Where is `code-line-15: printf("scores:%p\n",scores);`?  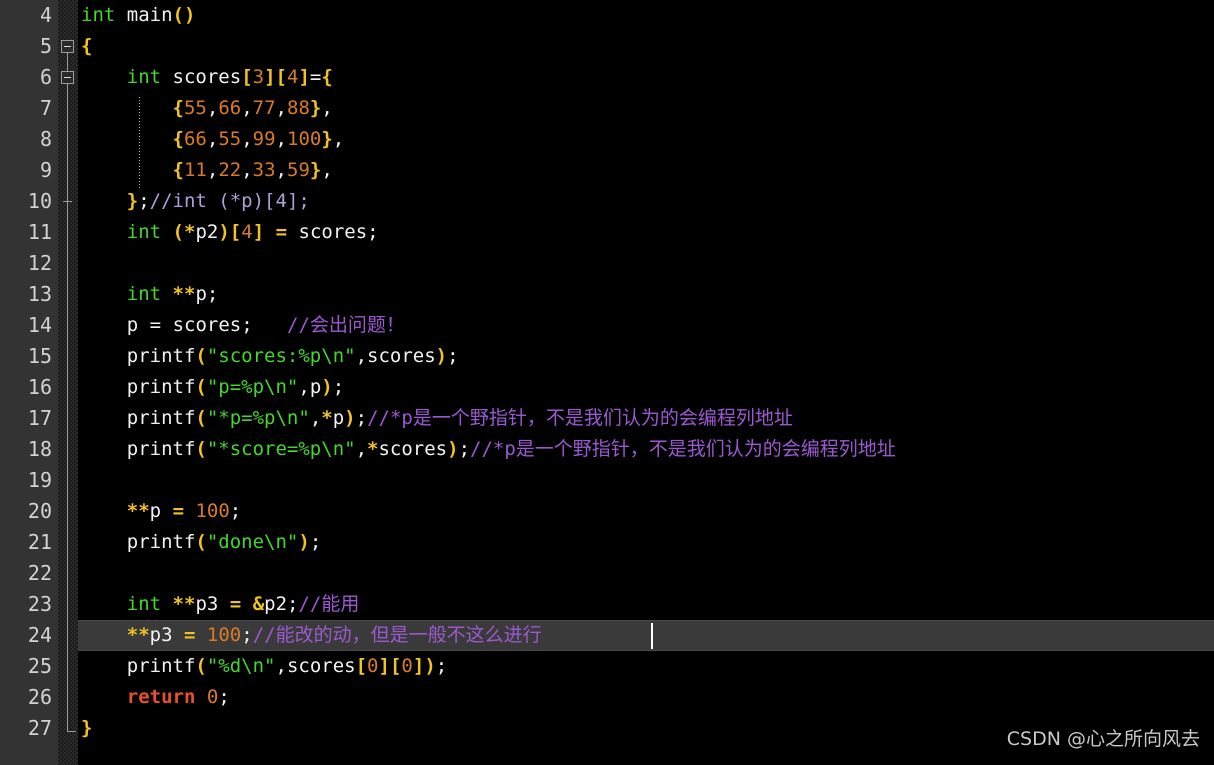
code-line-15: printf("scores:%p\n",scores); is located at coordinates (646, 356).